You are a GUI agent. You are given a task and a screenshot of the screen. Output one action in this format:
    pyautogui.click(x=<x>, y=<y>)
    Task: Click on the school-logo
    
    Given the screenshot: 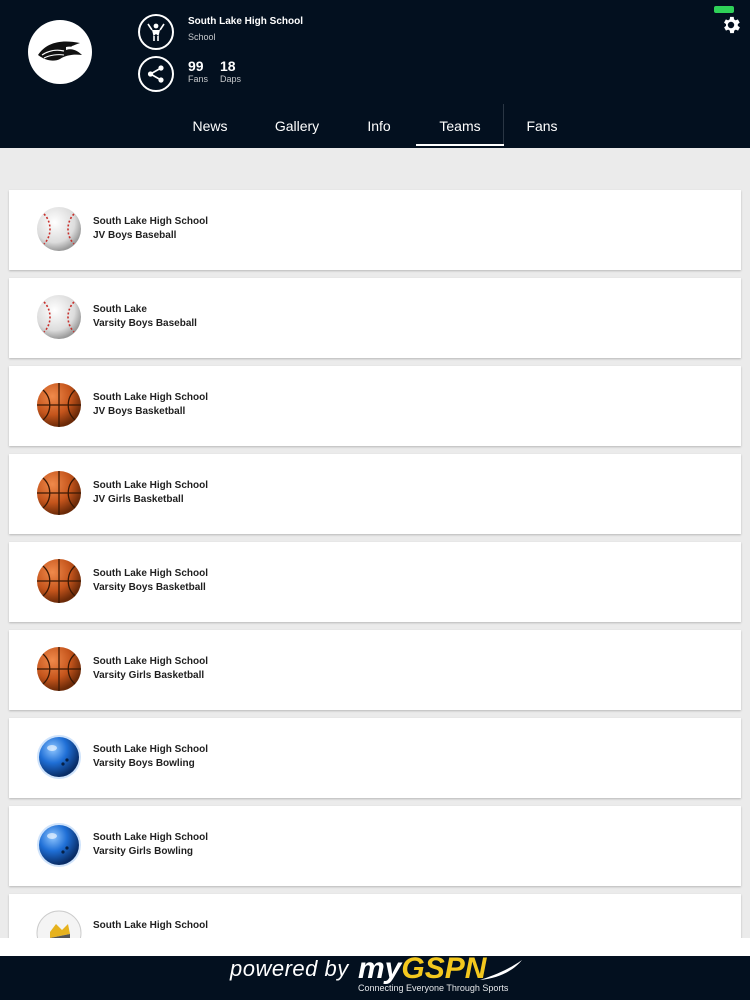 What is the action you would take?
    pyautogui.click(x=60, y=52)
    